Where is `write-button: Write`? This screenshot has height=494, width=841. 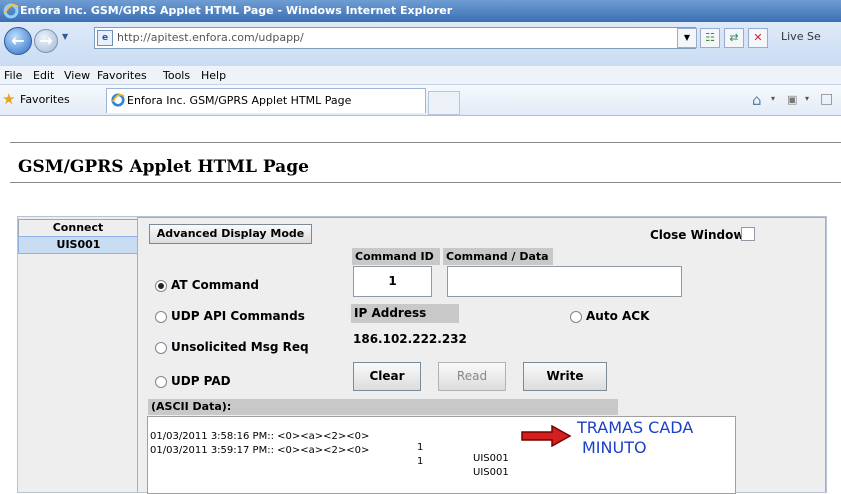
write-button: Write is located at coordinates (565, 376).